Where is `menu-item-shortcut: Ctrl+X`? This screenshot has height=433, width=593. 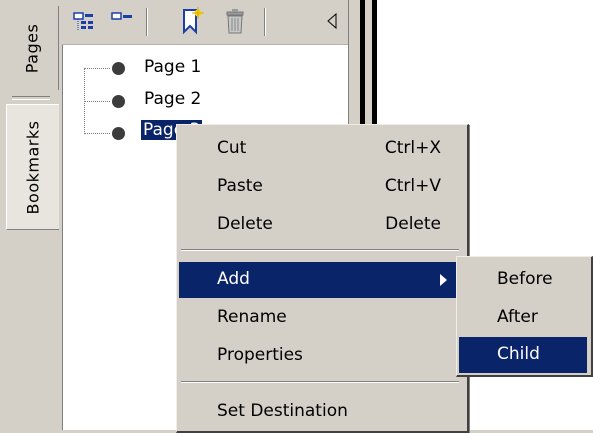
menu-item-shortcut: Ctrl+X is located at coordinates (412, 148).